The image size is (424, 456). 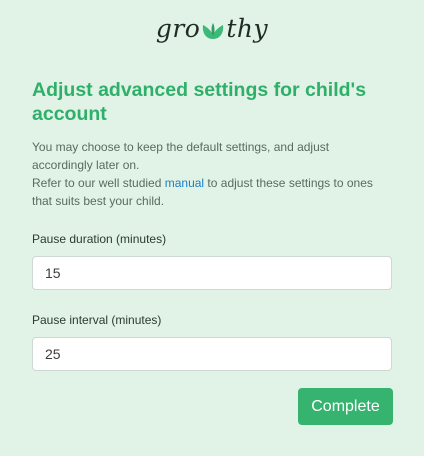 I want to click on pause-interval-label: Pause interval (minutes), so click(x=97, y=320).